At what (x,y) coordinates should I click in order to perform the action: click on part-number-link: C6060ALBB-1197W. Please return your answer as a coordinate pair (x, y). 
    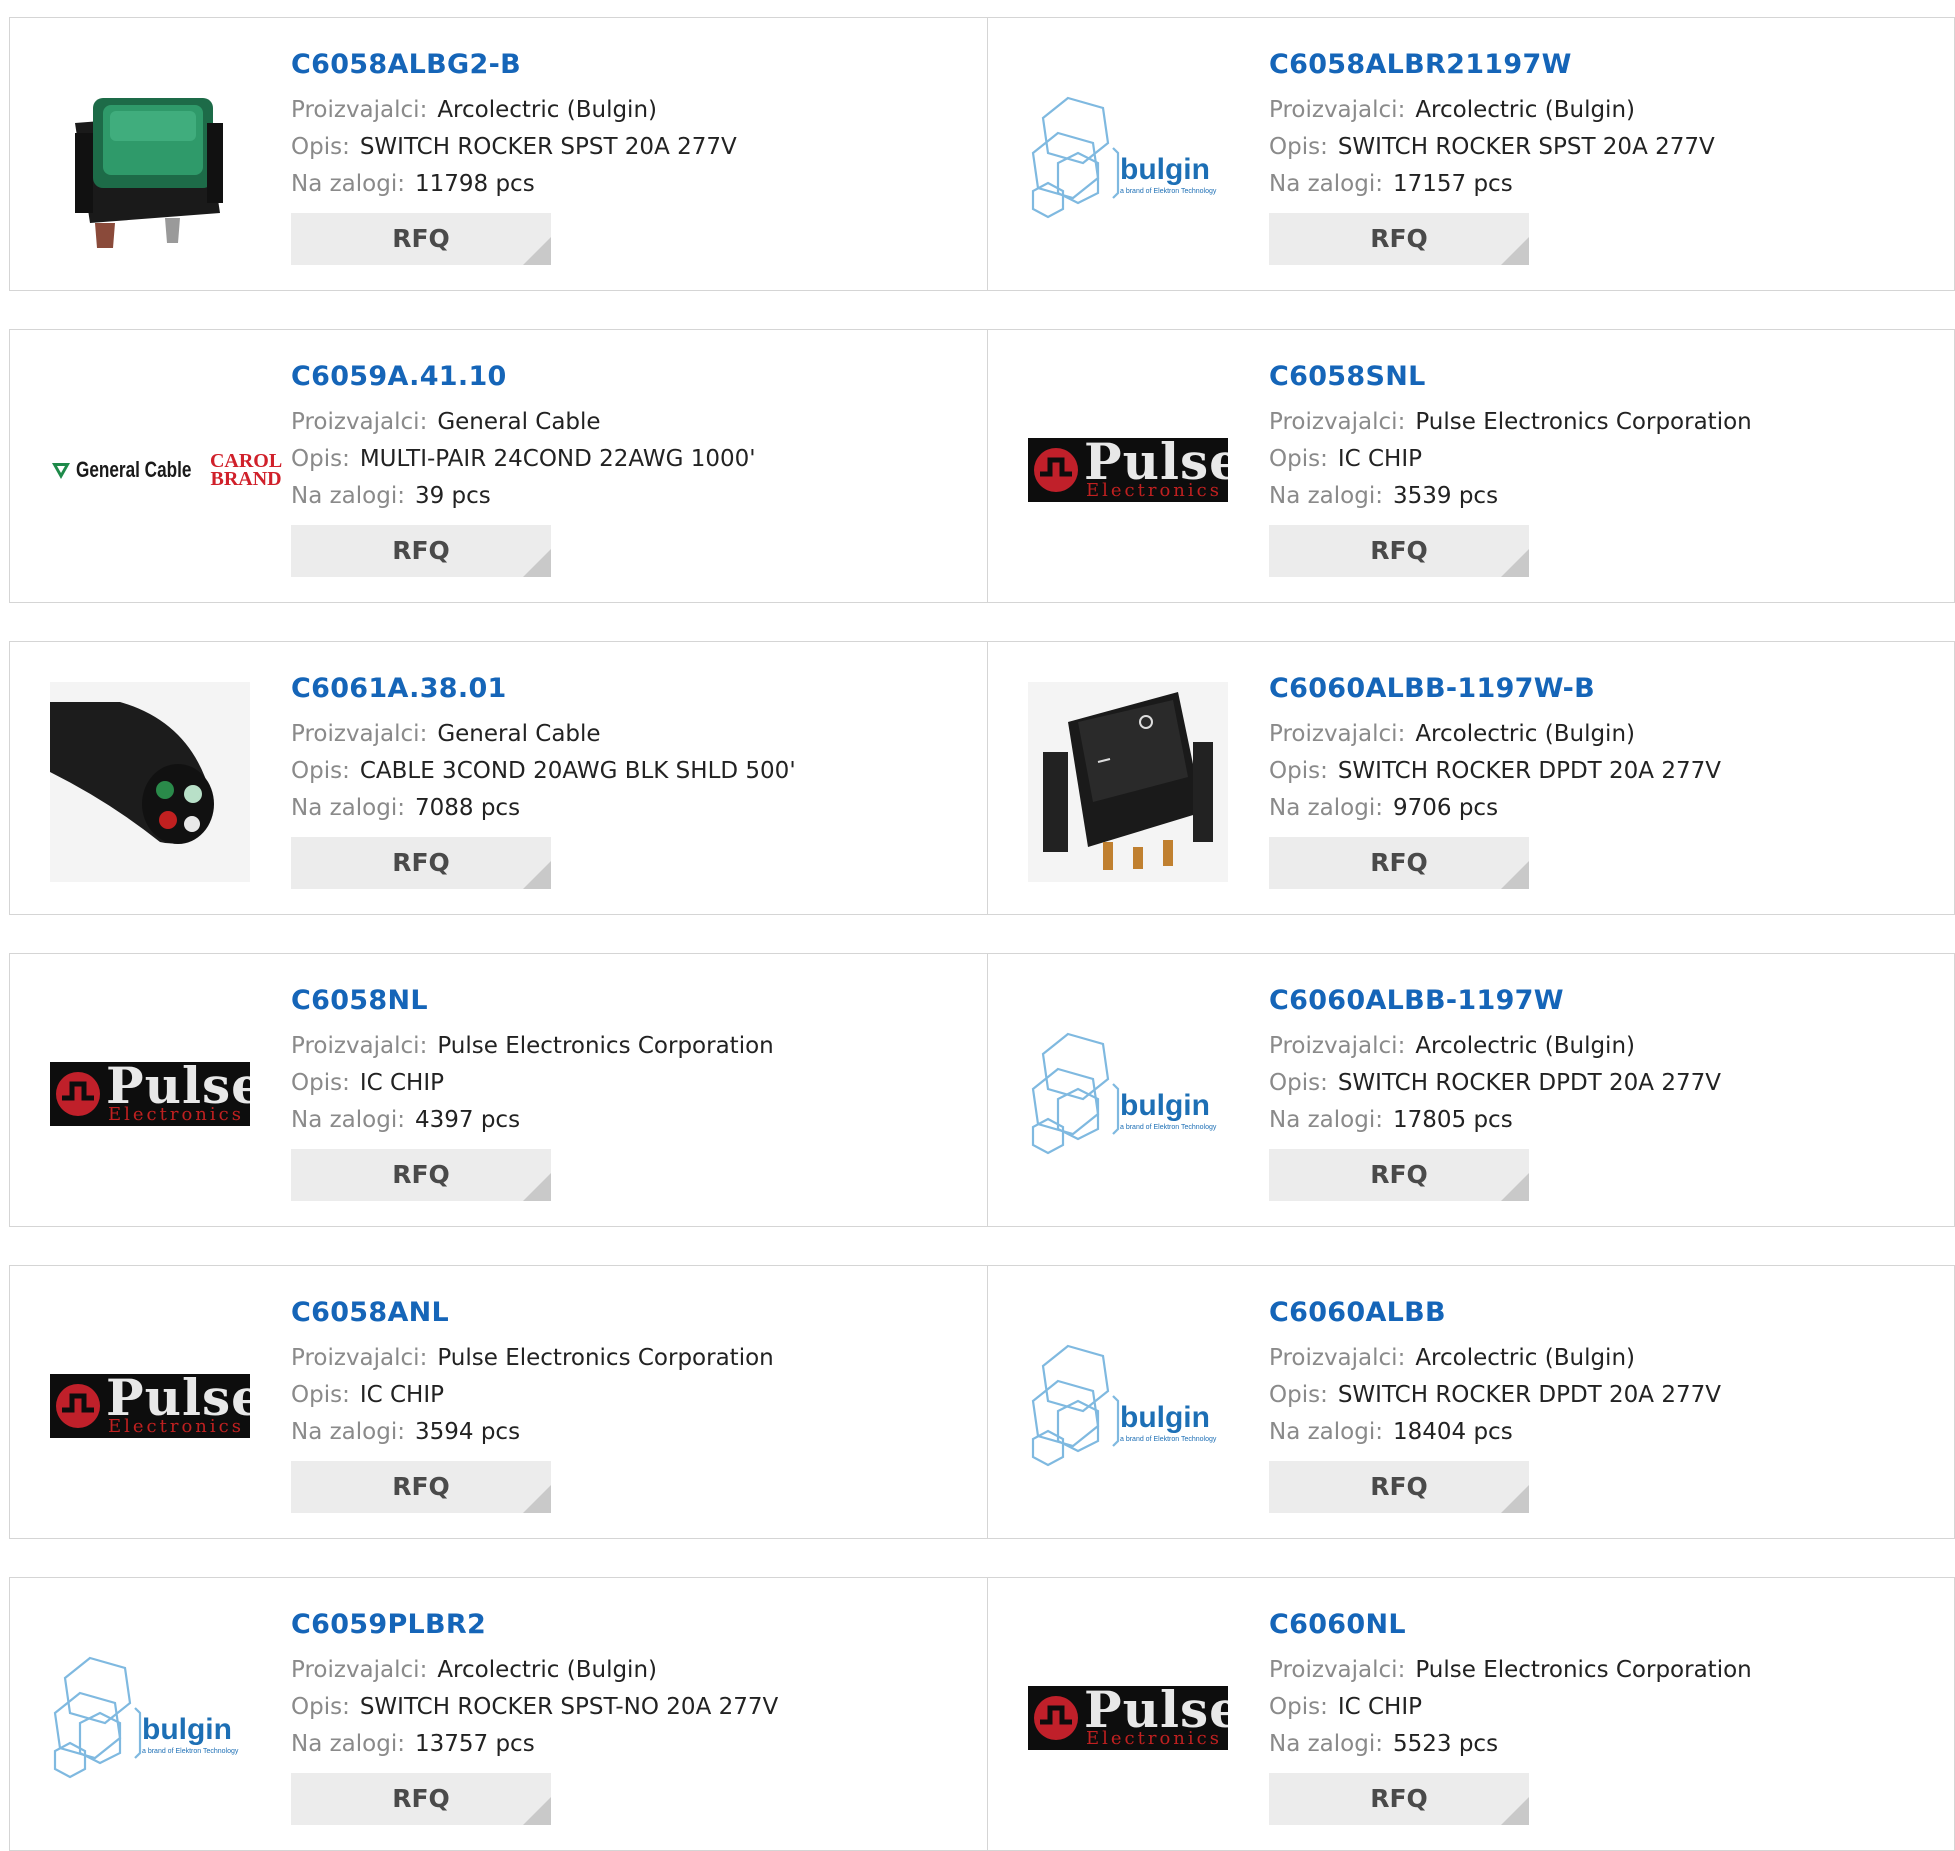
    Looking at the image, I should click on (1495, 1001).